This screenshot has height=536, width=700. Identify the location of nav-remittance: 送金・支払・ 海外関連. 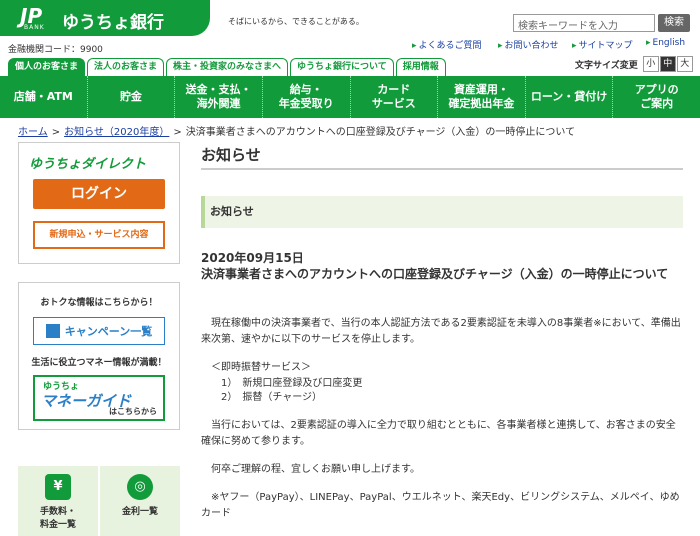
(219, 97).